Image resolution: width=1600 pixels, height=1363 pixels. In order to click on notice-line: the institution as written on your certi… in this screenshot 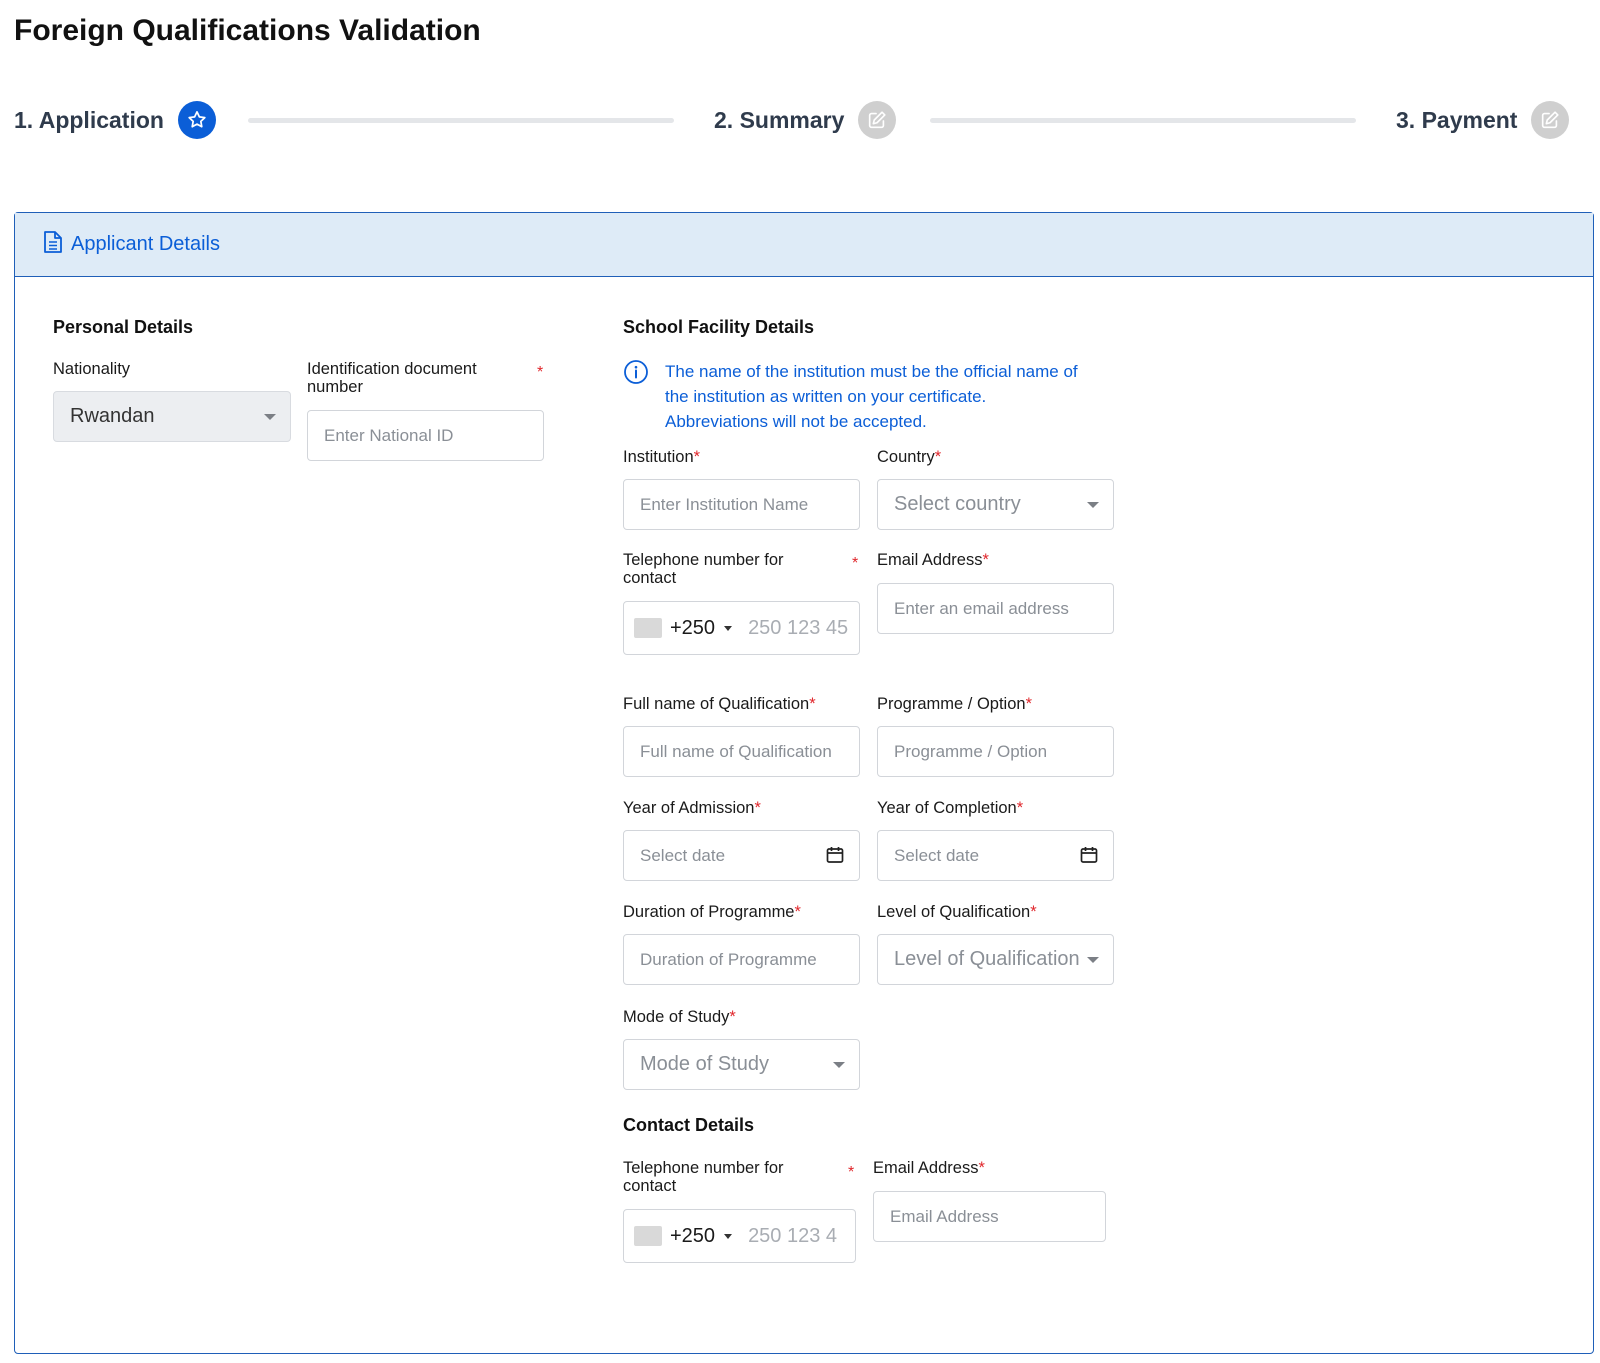, I will do `click(826, 396)`.